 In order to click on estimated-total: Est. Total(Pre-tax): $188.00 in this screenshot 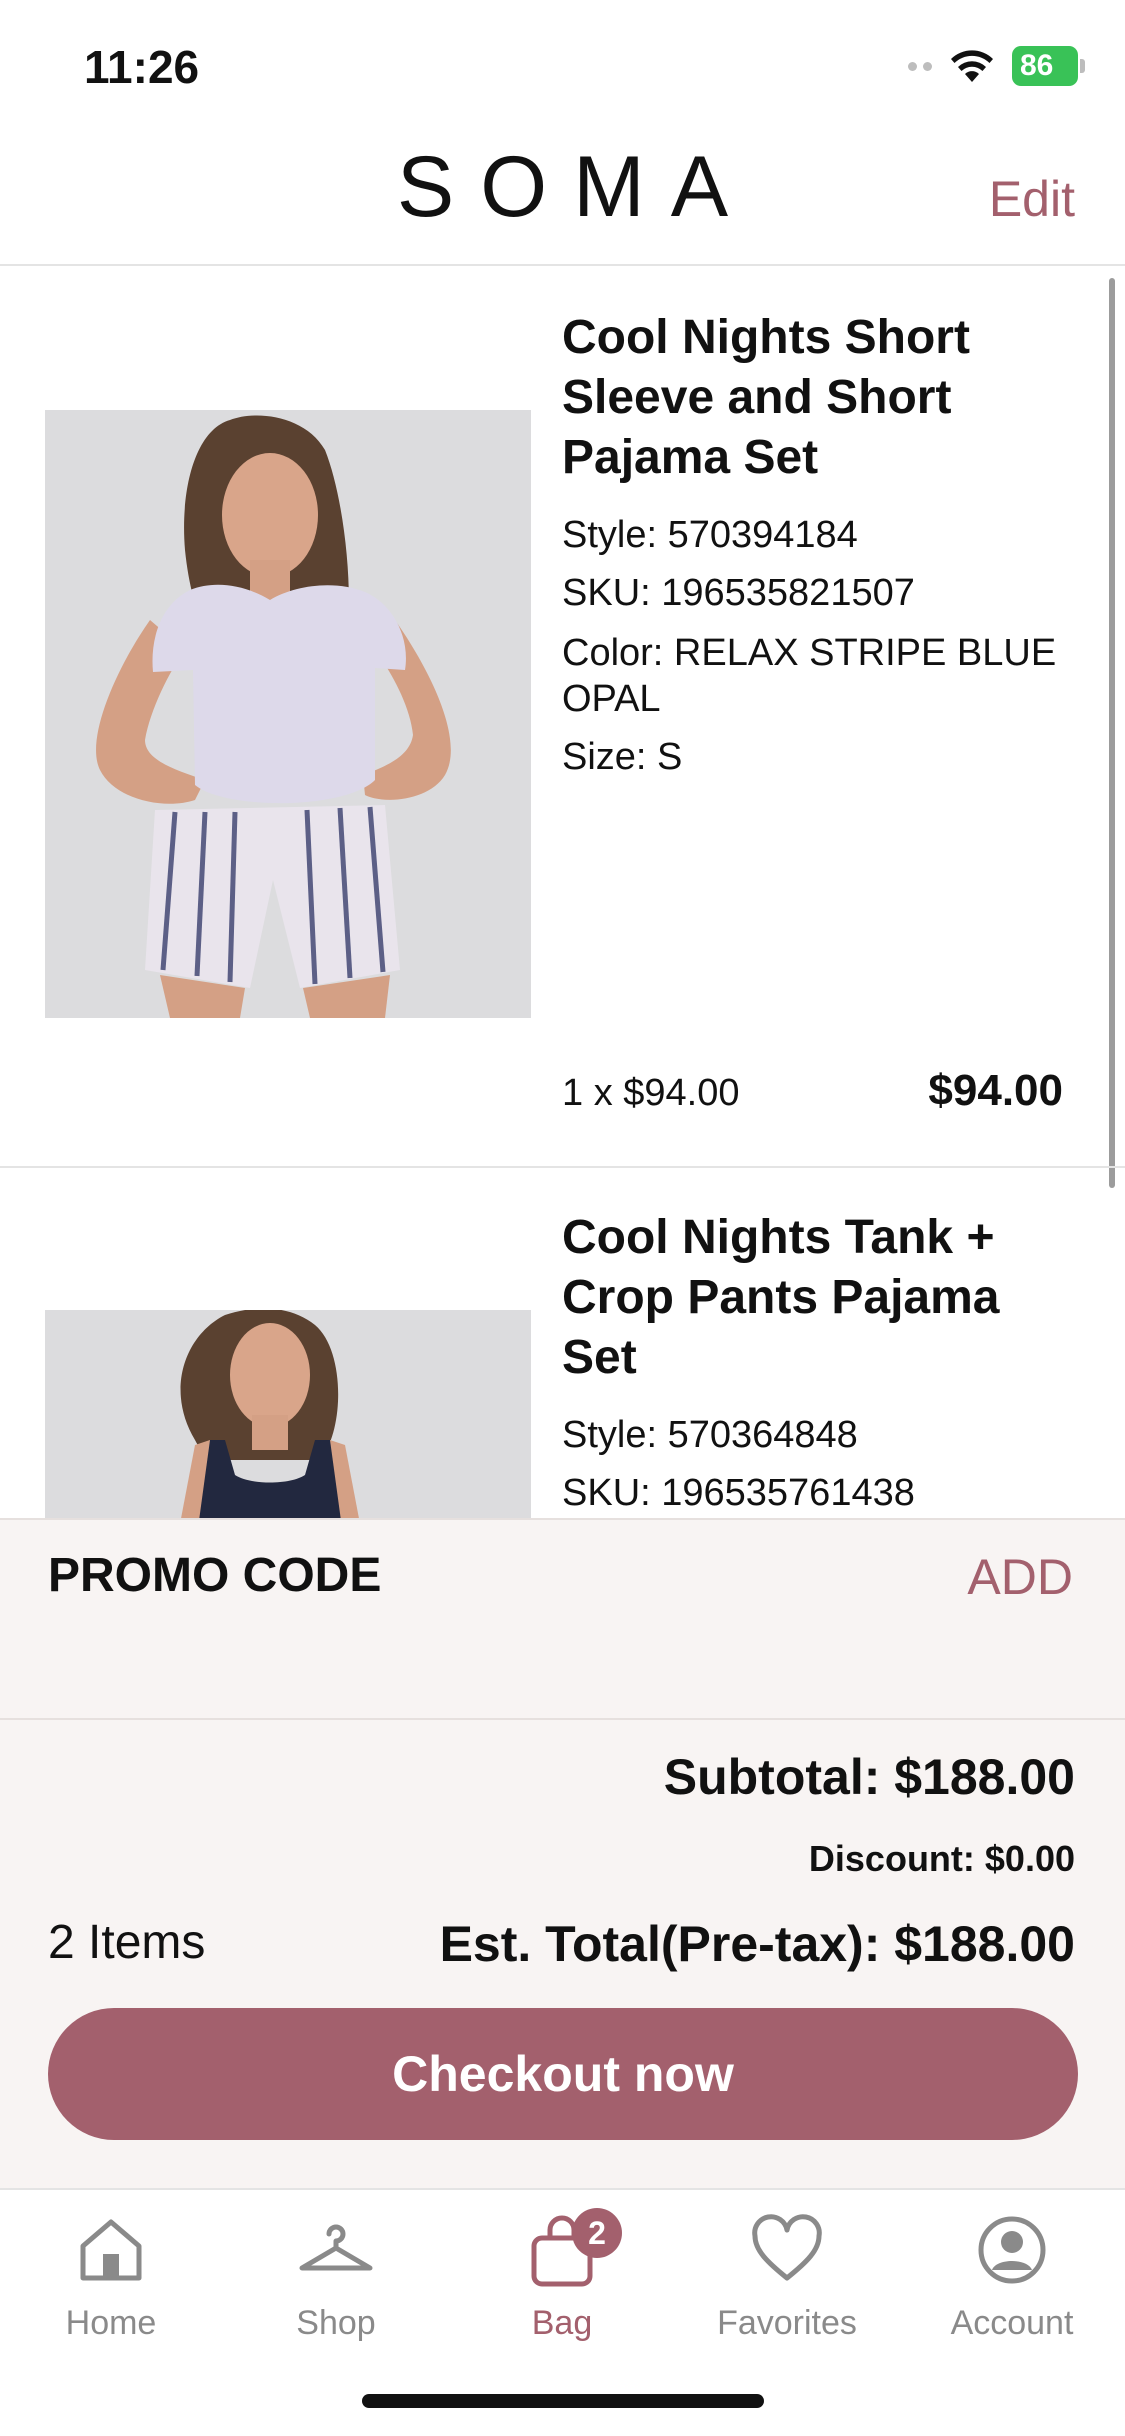, I will do `click(757, 1944)`.